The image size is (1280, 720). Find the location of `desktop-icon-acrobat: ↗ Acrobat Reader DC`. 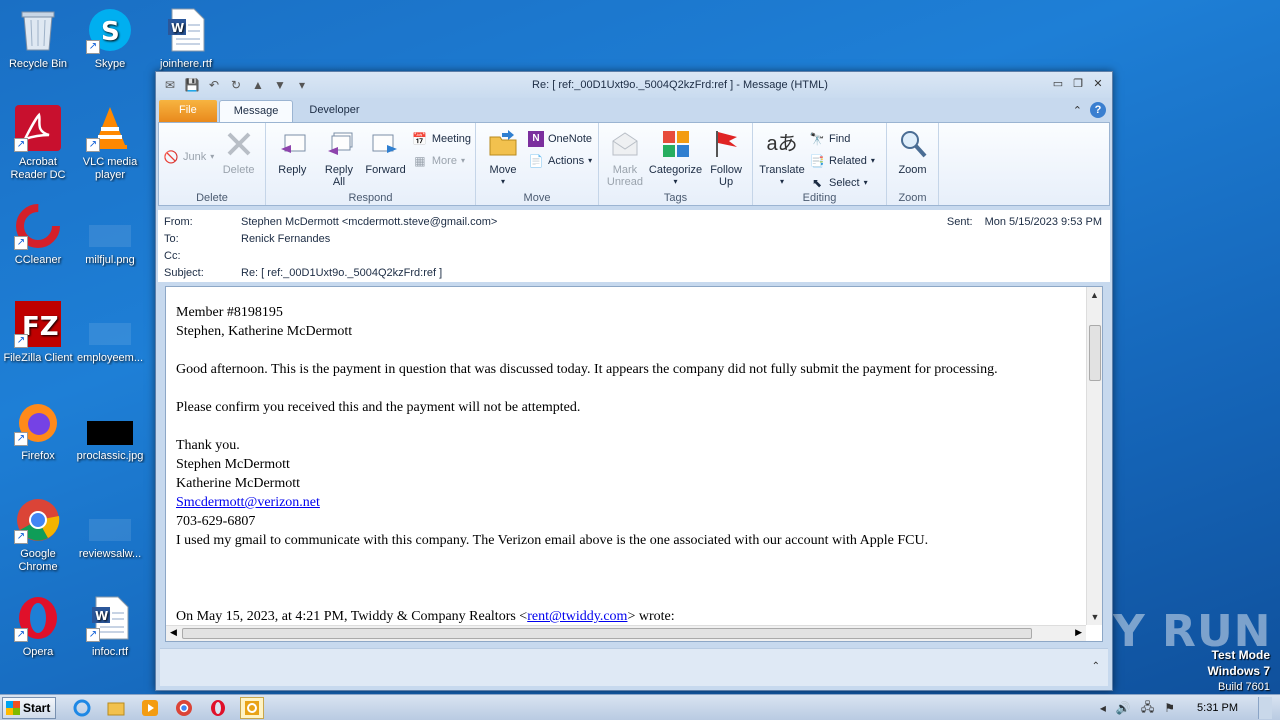

desktop-icon-acrobat: ↗ Acrobat Reader DC is located at coordinates (38, 143).